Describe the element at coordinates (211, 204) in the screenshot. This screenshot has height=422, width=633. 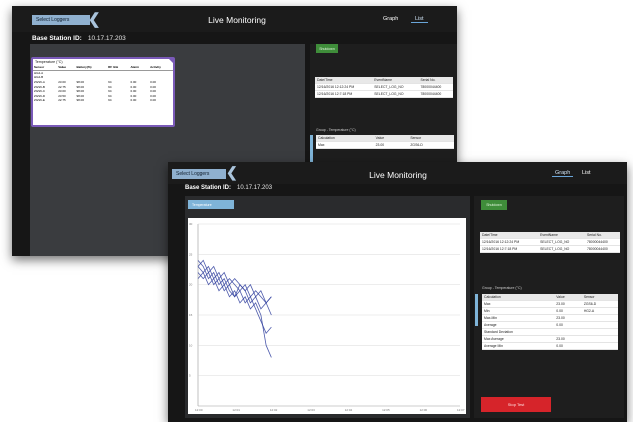
I see `temperature-chart-button: Temperature` at that location.